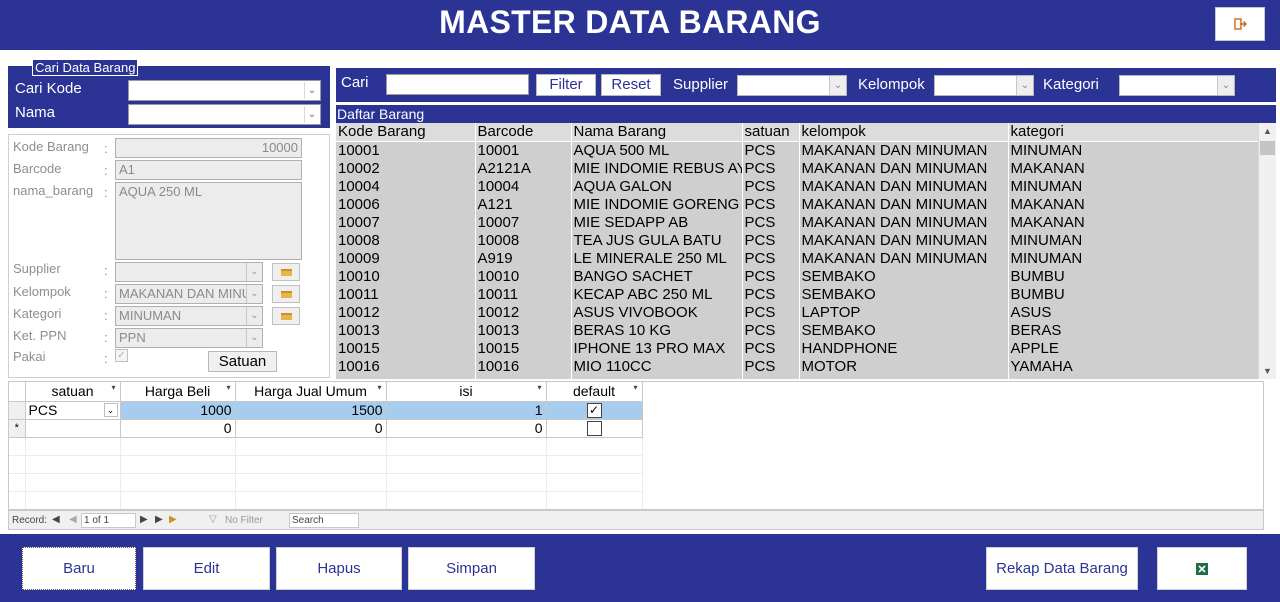 The image size is (1280, 602). Describe the element at coordinates (339, 568) in the screenshot. I see `hapus-button: Hapus` at that location.